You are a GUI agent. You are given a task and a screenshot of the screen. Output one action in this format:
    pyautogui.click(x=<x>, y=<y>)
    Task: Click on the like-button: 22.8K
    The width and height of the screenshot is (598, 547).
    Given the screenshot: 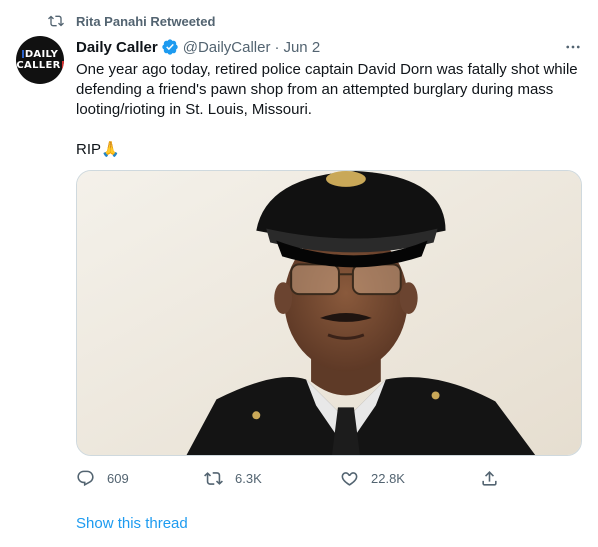 What is the action you would take?
    pyautogui.click(x=372, y=478)
    